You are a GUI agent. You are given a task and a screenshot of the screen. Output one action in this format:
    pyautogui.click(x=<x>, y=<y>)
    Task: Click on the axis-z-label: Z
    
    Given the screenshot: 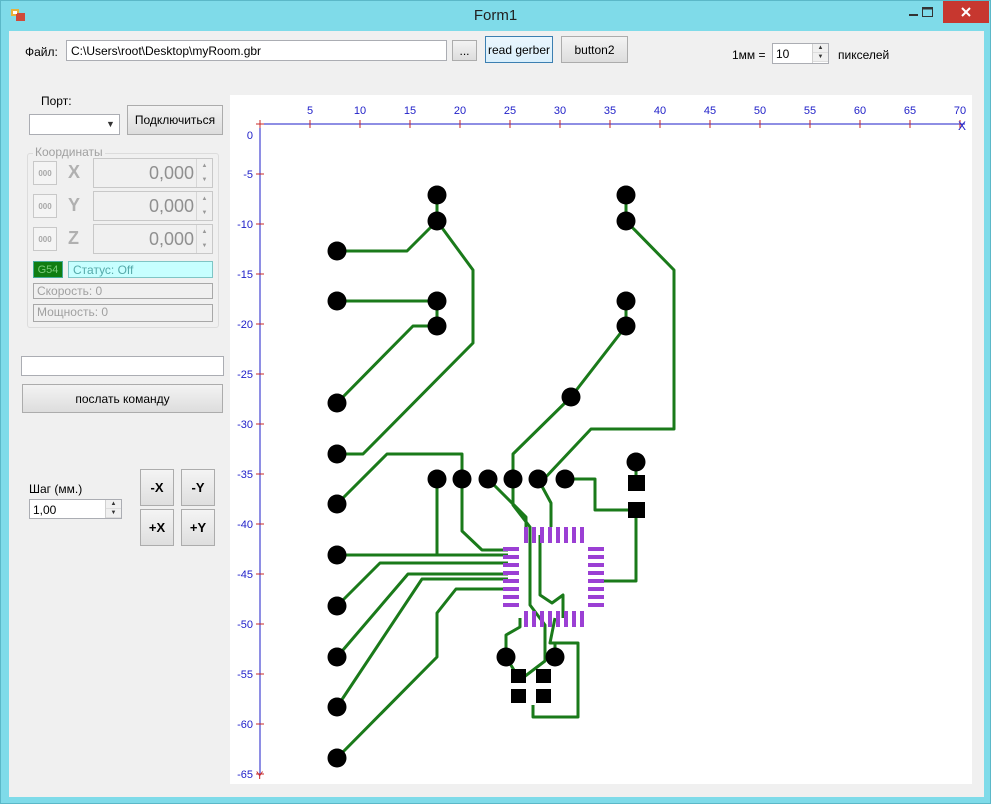 What is the action you would take?
    pyautogui.click(x=73, y=238)
    